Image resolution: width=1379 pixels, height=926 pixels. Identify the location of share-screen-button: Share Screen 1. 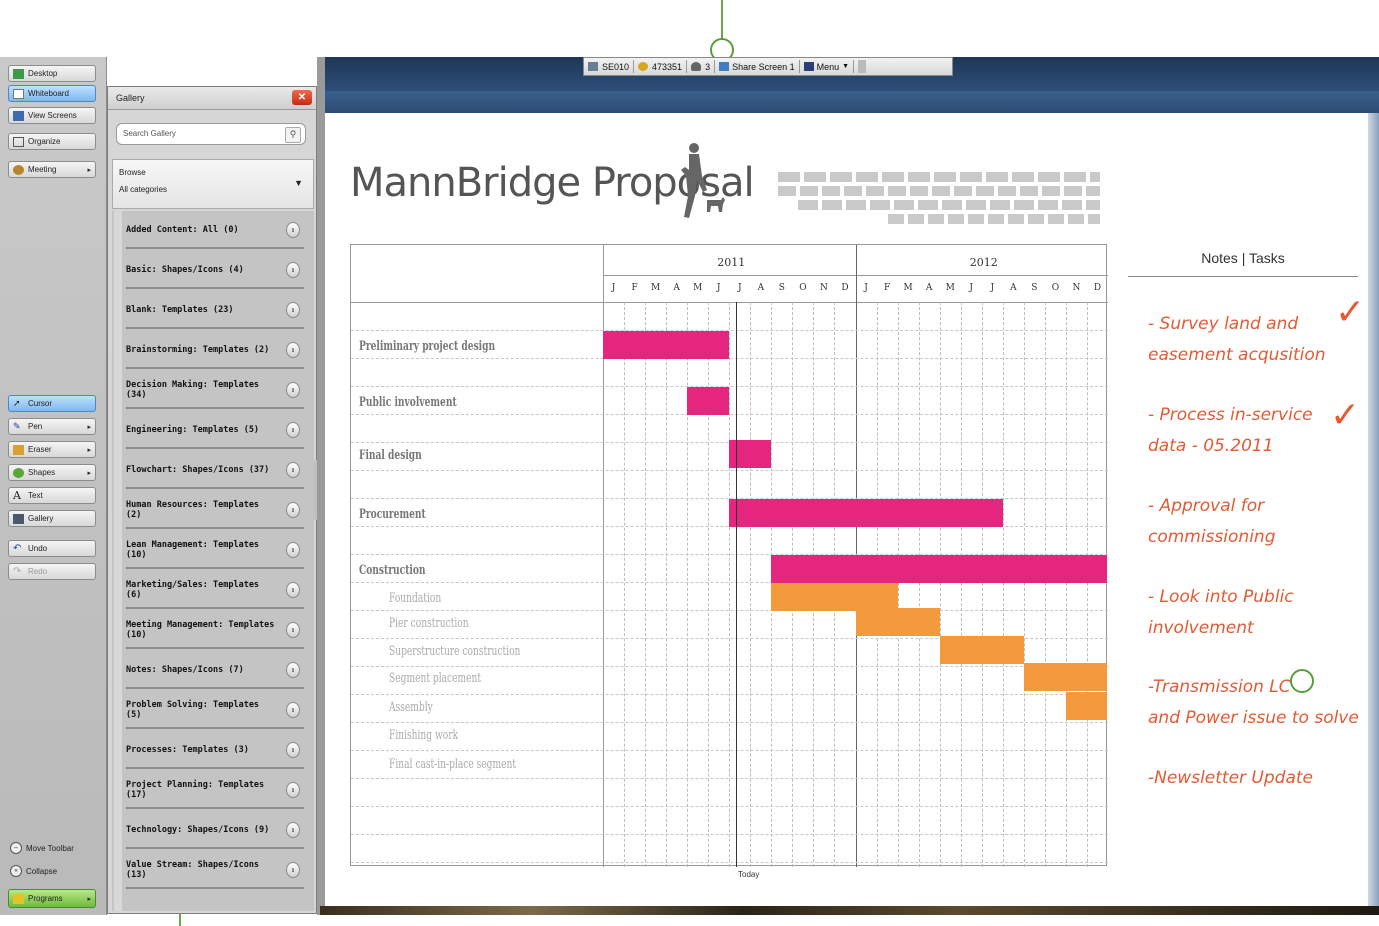
(757, 67).